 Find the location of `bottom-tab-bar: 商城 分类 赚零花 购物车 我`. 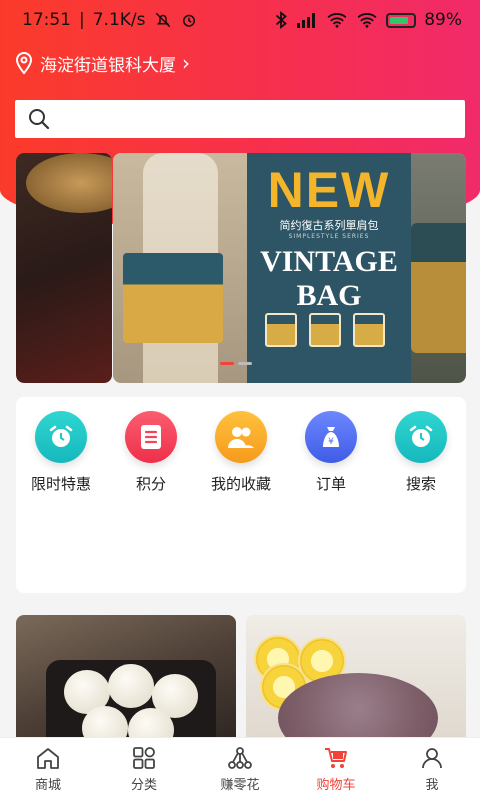

bottom-tab-bar: 商城 分类 赚零花 购物车 我 is located at coordinates (240, 768).